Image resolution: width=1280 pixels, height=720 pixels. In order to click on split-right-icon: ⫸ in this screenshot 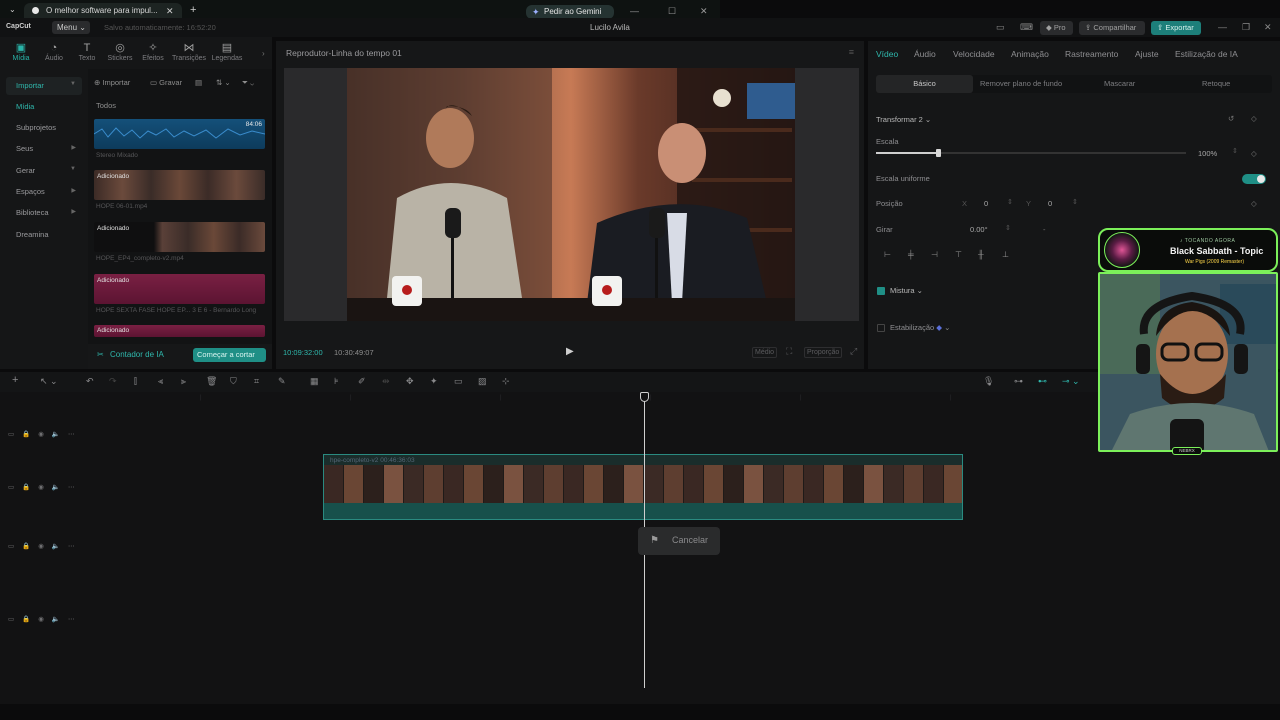, I will do `click(183, 381)`.